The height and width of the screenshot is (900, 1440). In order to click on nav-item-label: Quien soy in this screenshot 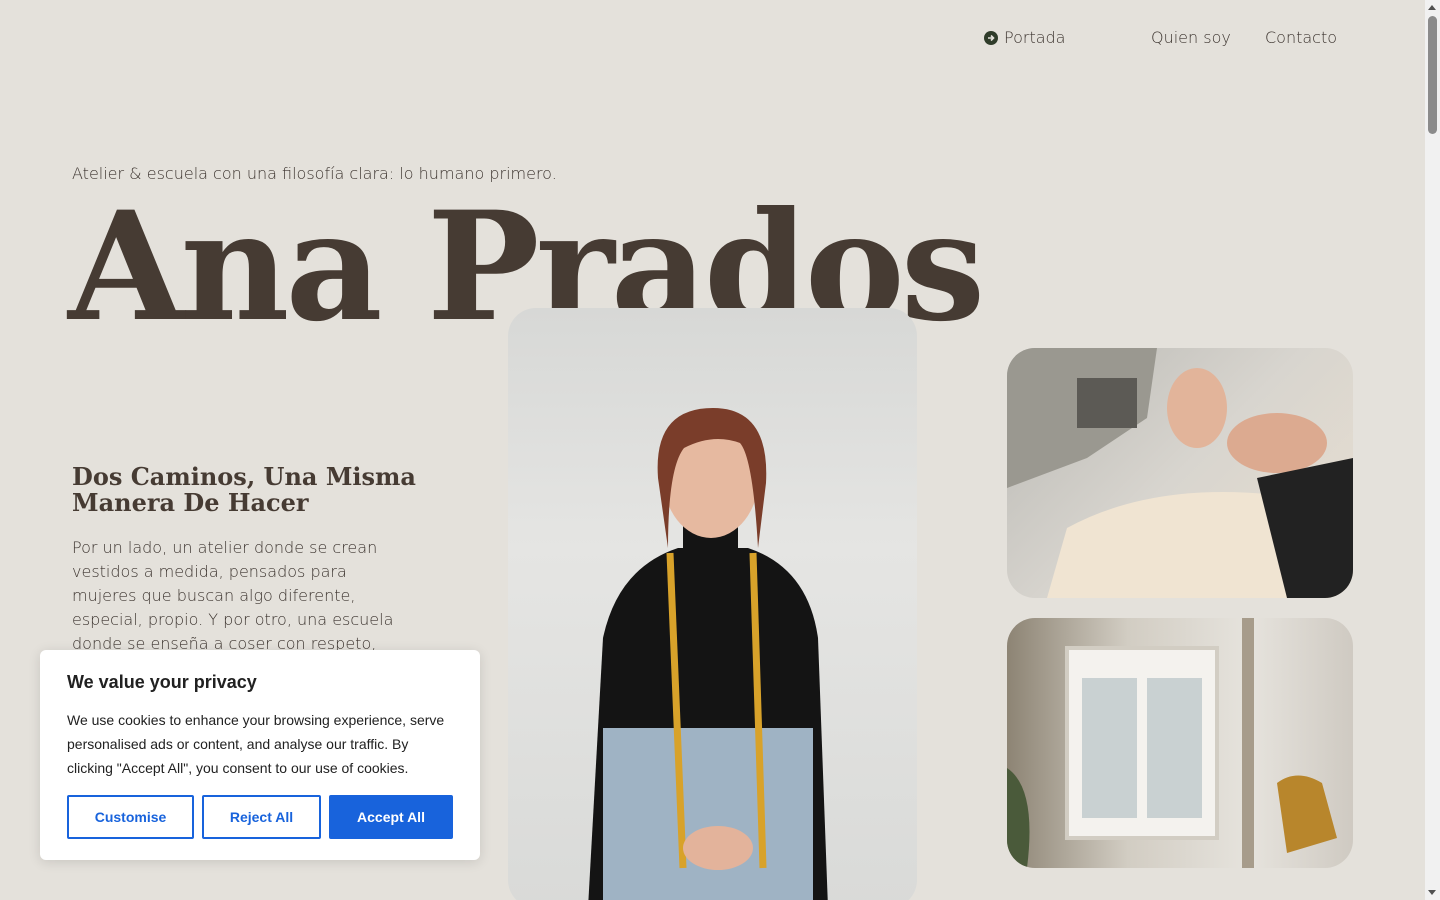, I will do `click(1191, 37)`.